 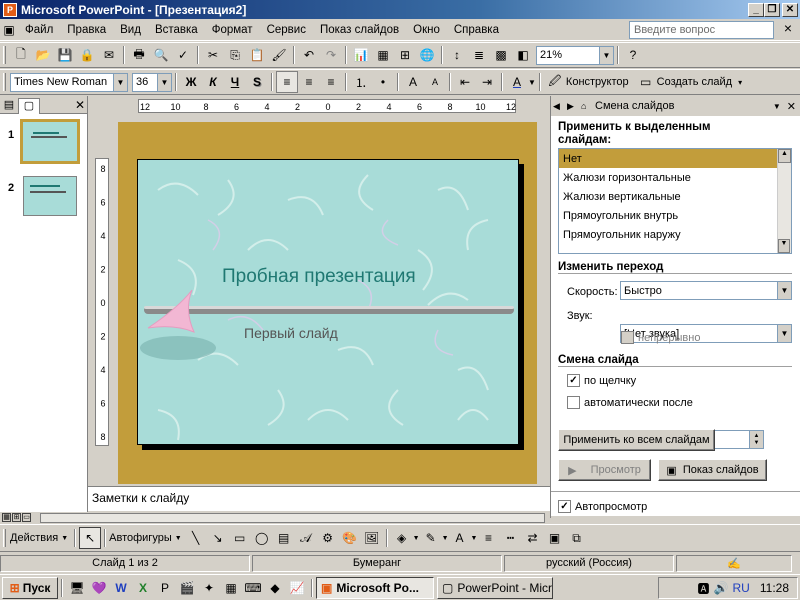 I want to click on oval-icon: ◯, so click(x=262, y=538).